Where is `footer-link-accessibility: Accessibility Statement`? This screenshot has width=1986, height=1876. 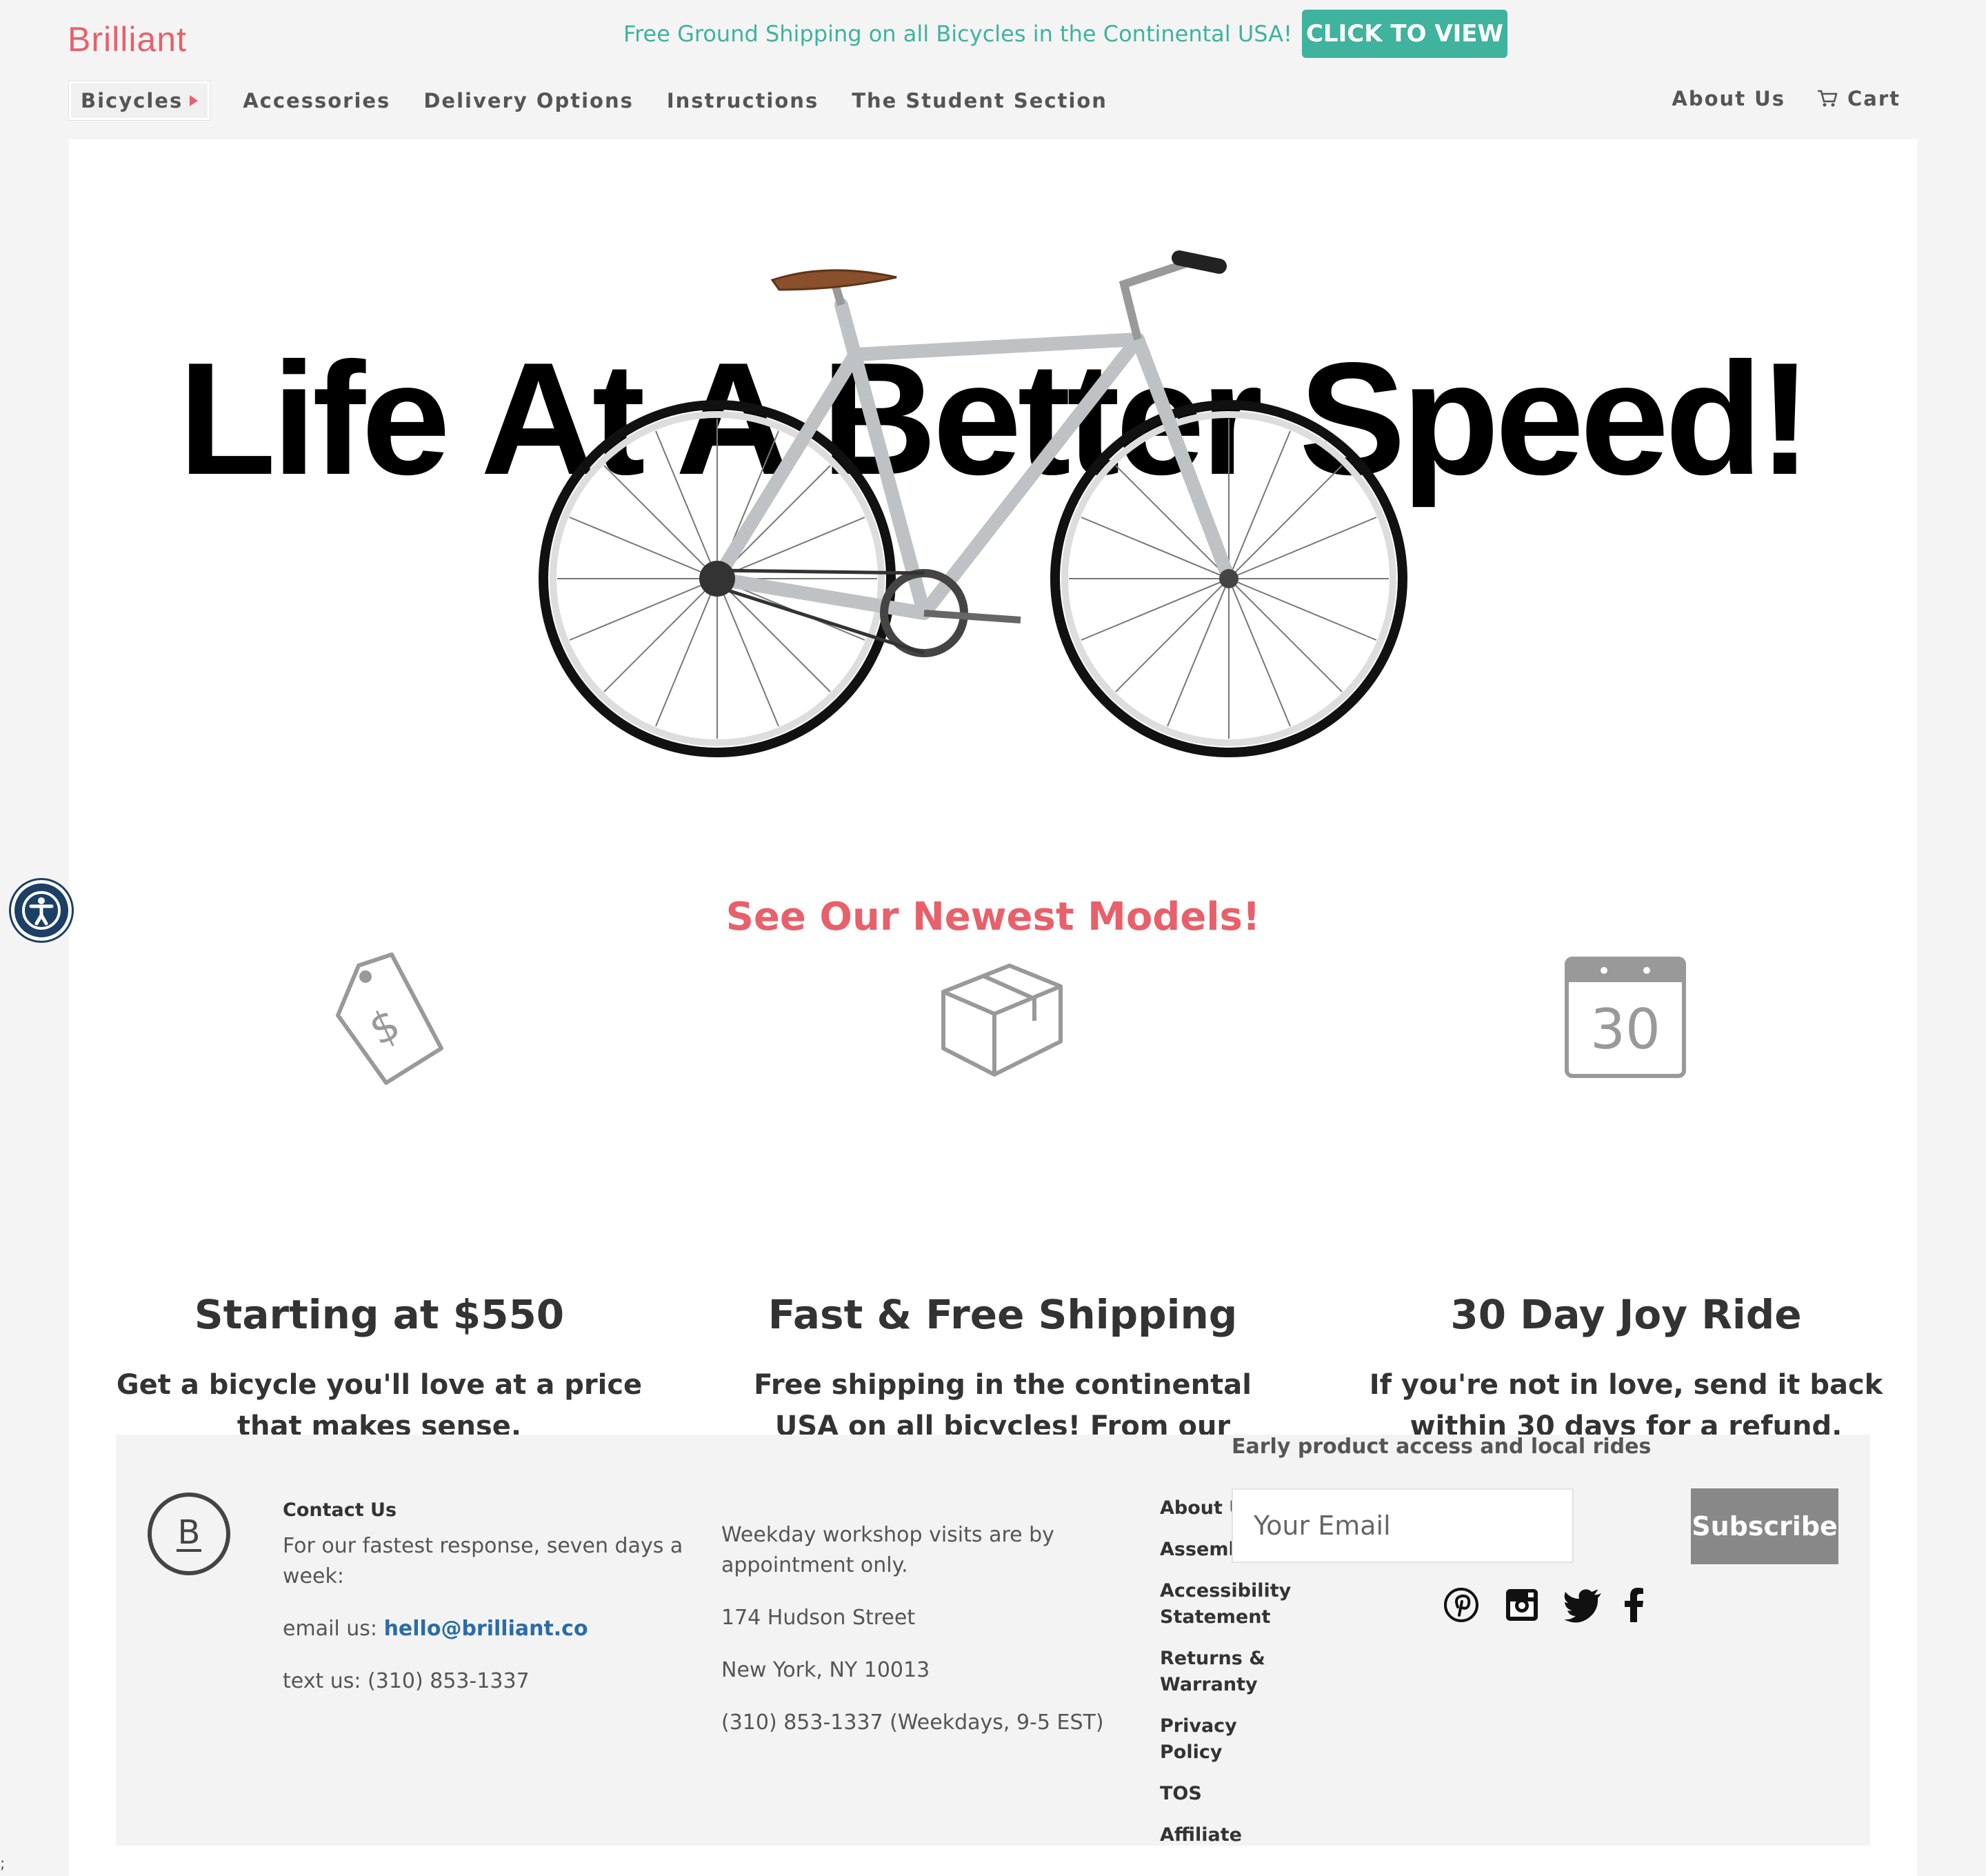 footer-link-accessibility: Accessibility Statement is located at coordinates (1229, 1604).